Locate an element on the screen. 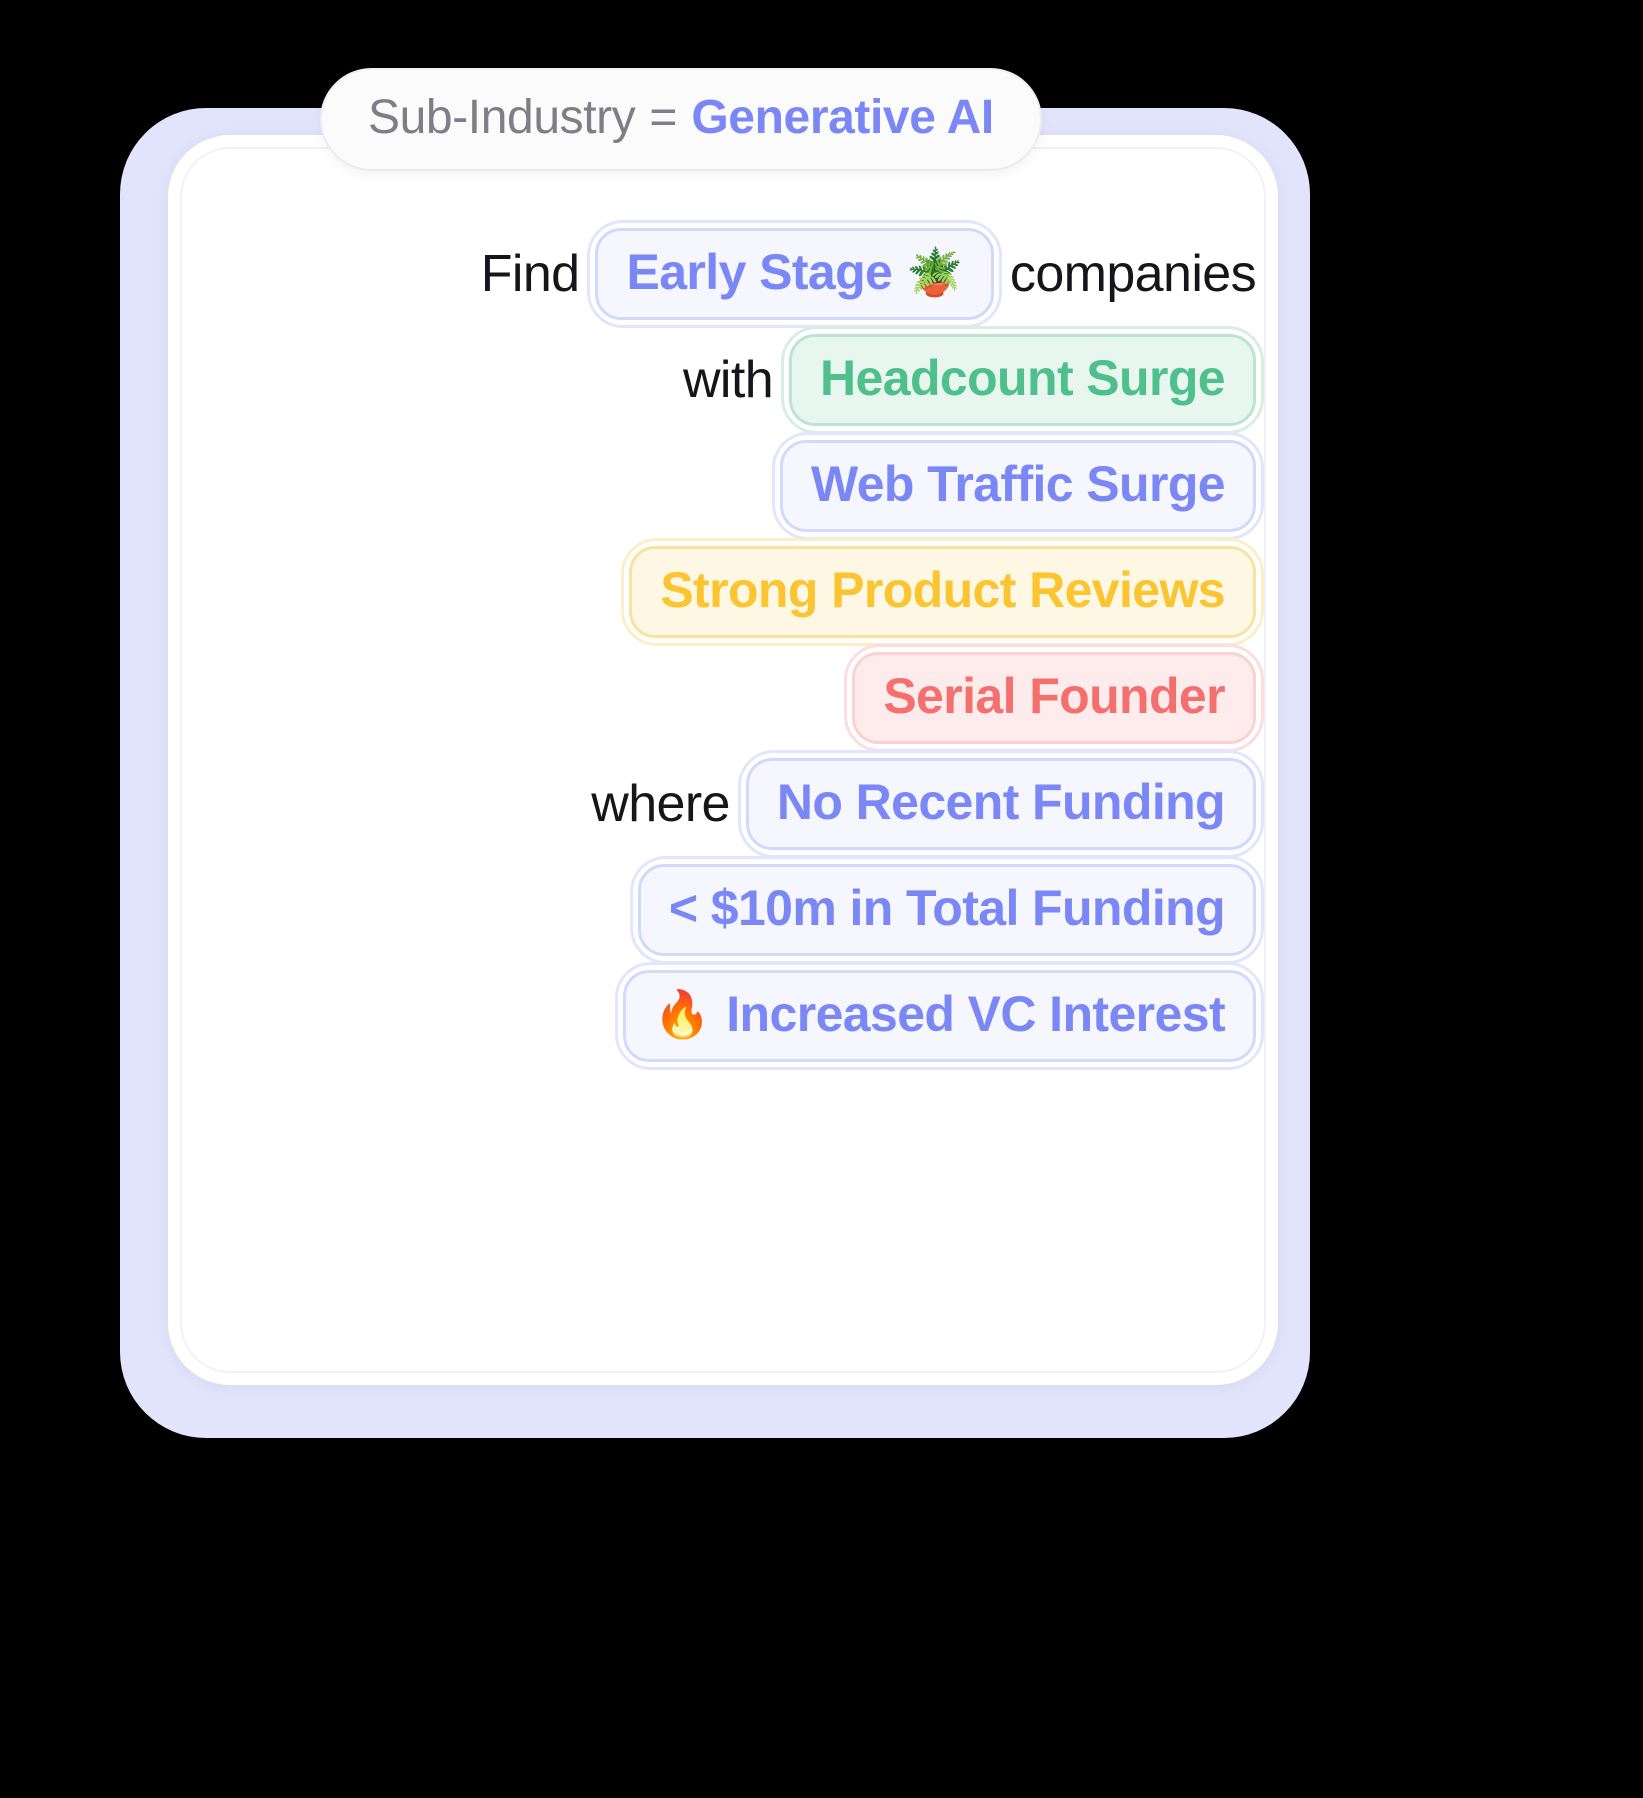  chip-headcount-surge: Headcount Surge is located at coordinates (1022, 380).